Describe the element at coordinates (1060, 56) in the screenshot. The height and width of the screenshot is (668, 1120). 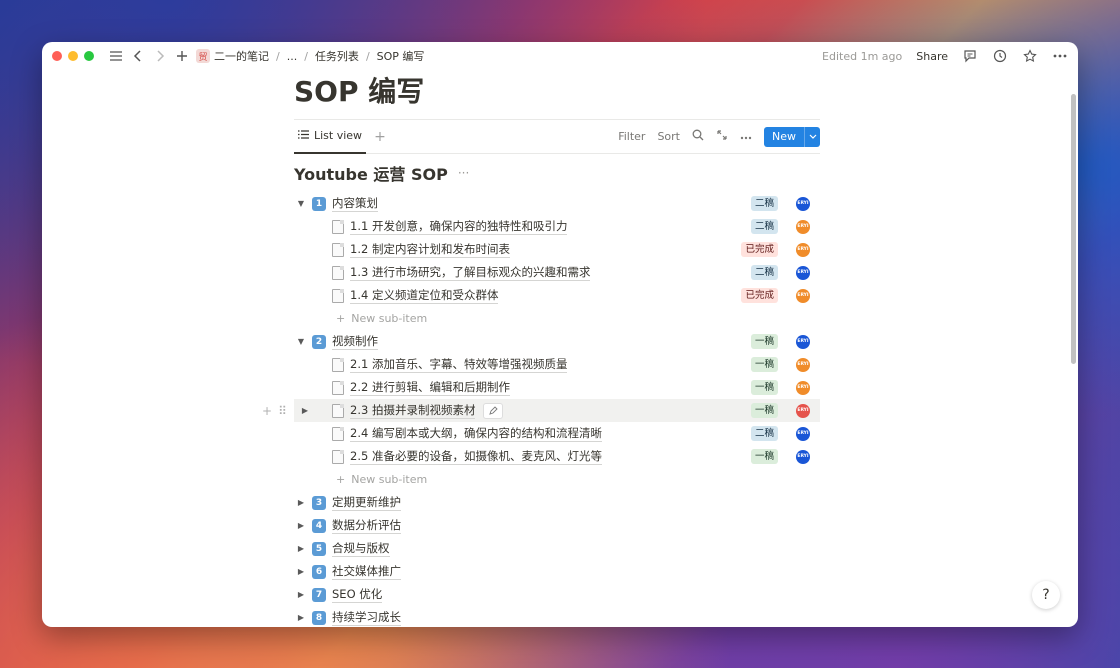
I see `more-options-icon` at that location.